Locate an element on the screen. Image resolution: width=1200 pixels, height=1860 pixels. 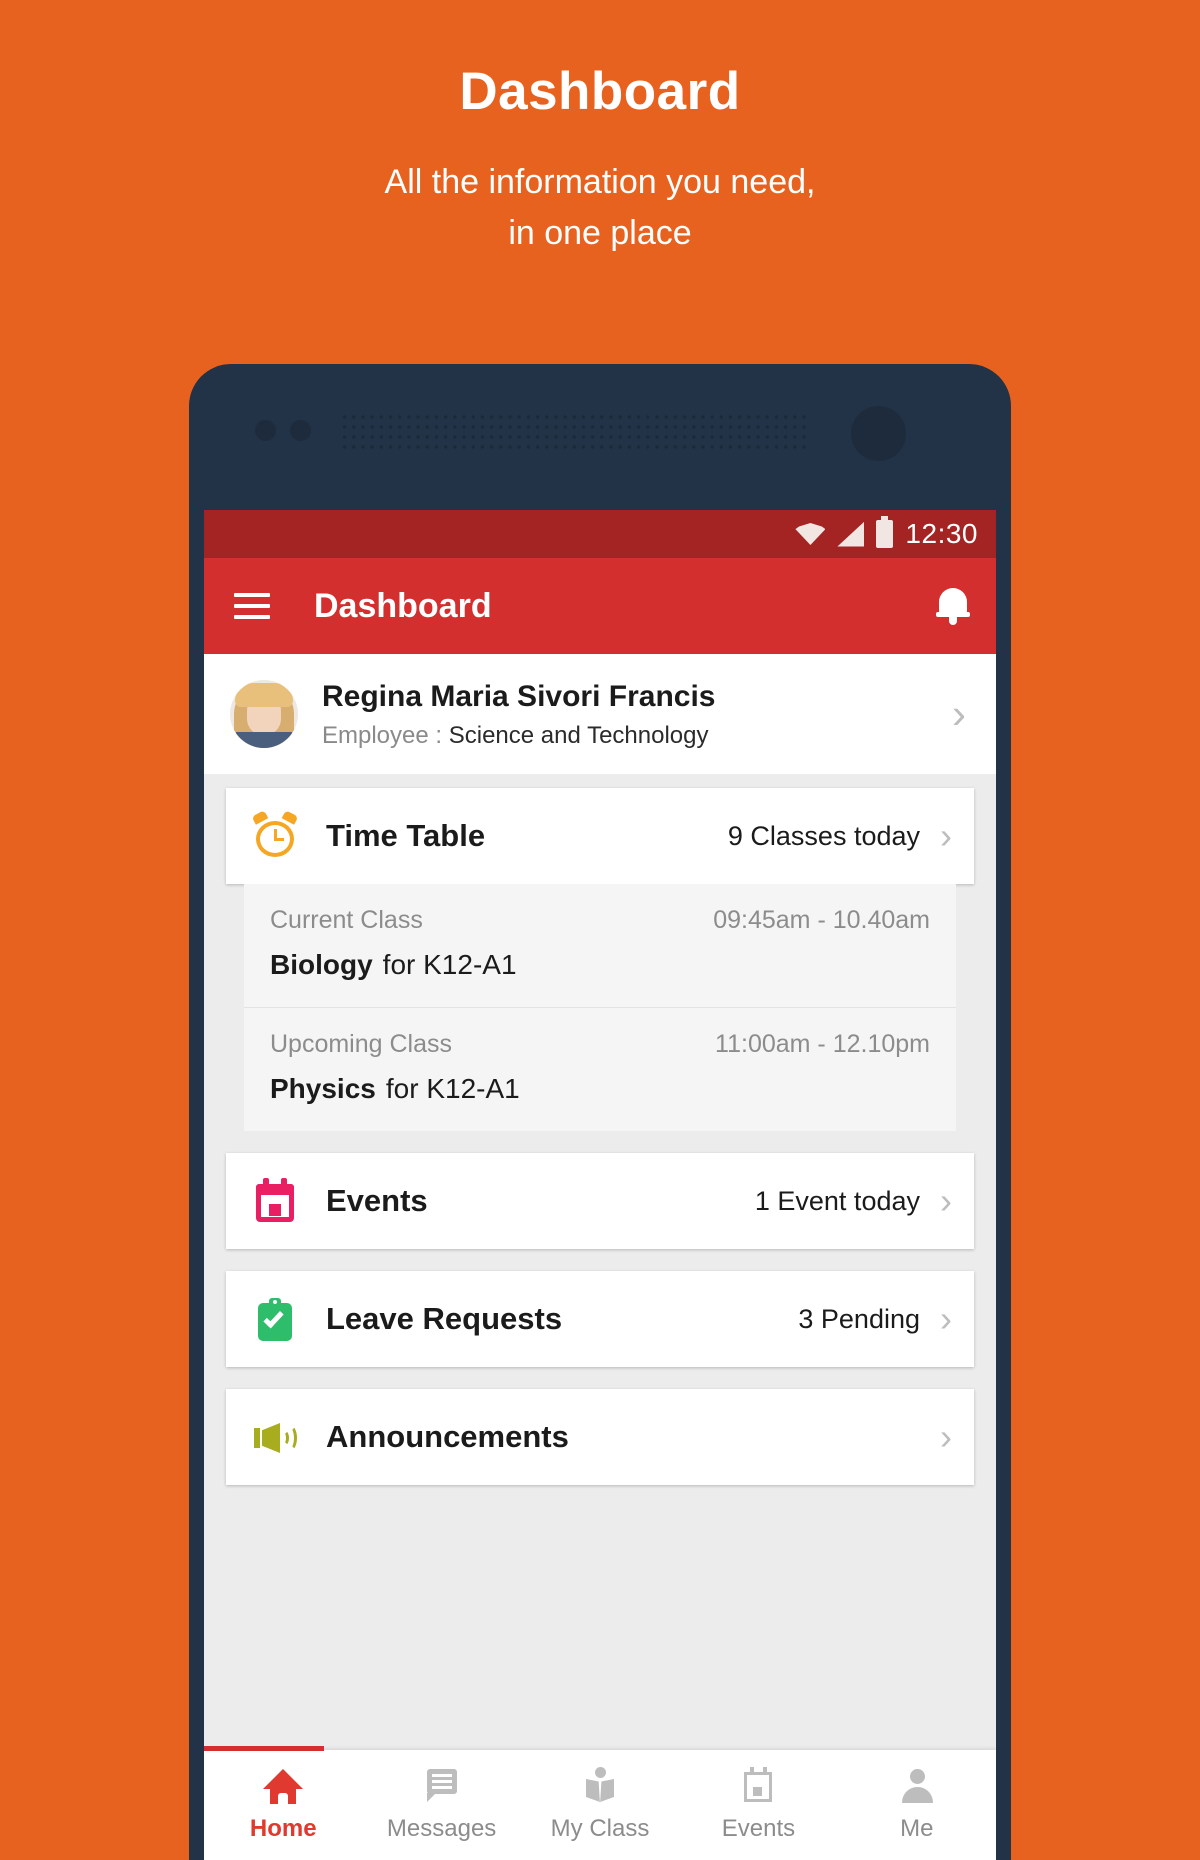
signal-icon is located at coordinates (851, 534).